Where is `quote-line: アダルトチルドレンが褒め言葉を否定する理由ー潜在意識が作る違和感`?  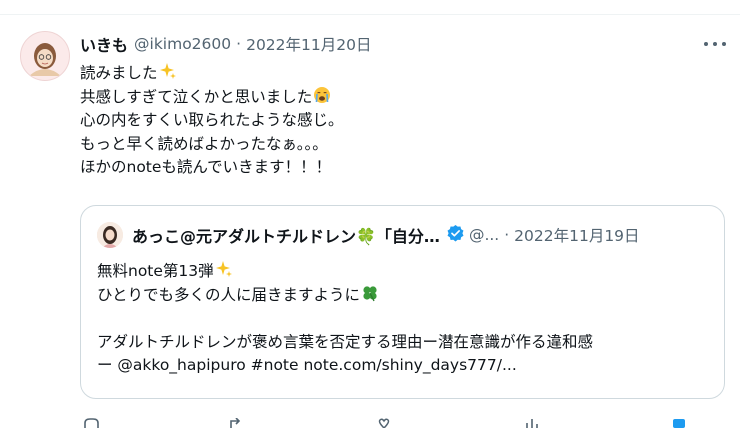
quote-line: アダルトチルドレンが褒め言葉を否定する理由ー潜在意識が作る違和感 is located at coordinates (345, 341).